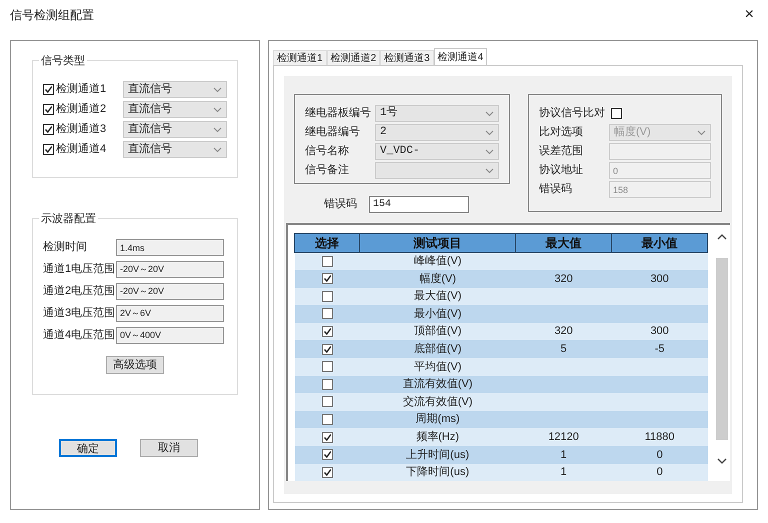 The image size is (768, 523). I want to click on field-label: 继电器板编号, so click(338, 114).